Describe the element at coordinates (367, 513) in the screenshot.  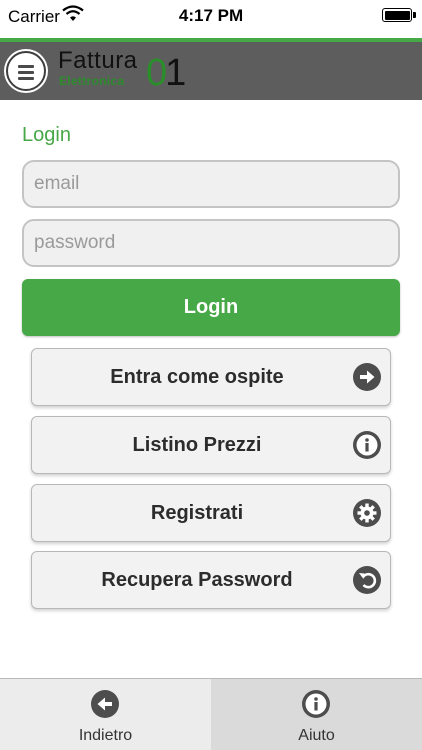
I see `gear-icon` at that location.